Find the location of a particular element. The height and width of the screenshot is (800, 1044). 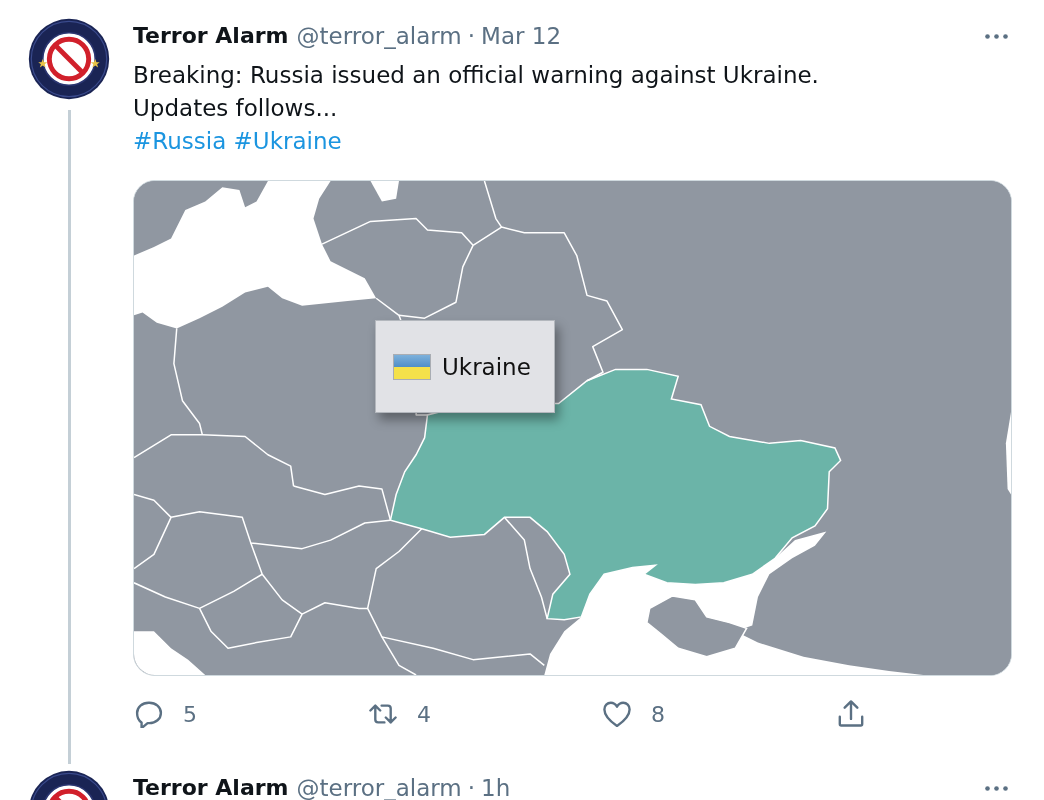

timestamp: Mar 12 is located at coordinates (521, 36).